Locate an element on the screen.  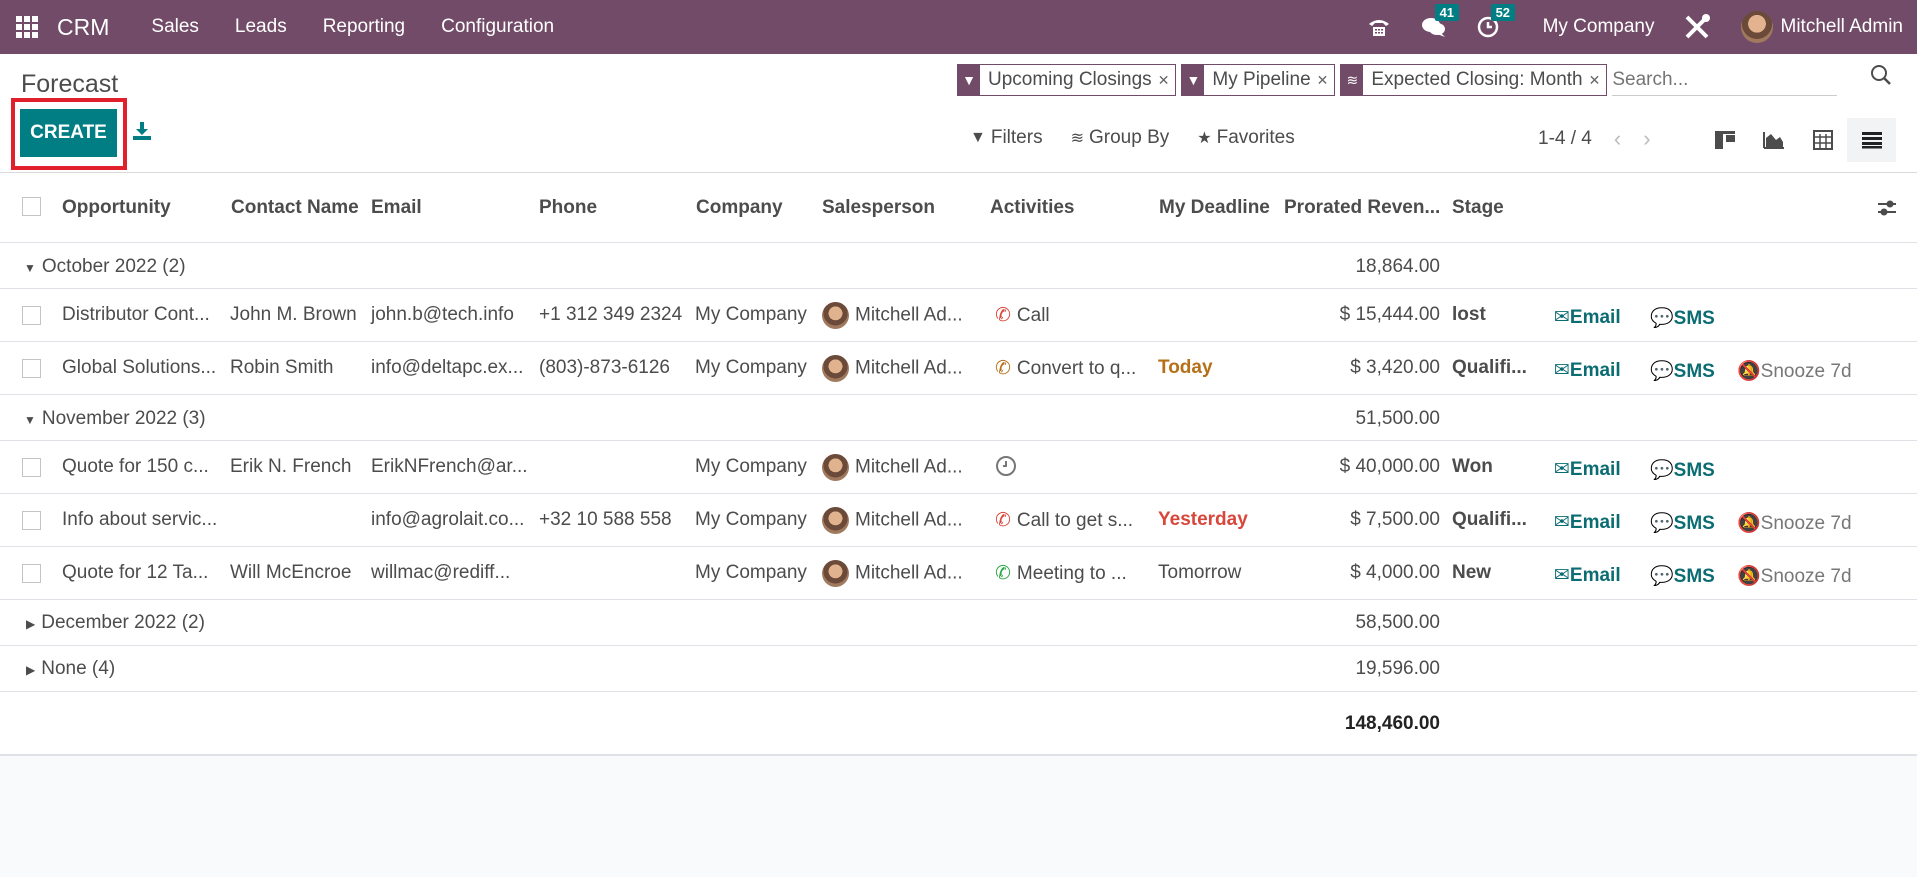
groupby-button: ≋ Group By is located at coordinates (1120, 138).